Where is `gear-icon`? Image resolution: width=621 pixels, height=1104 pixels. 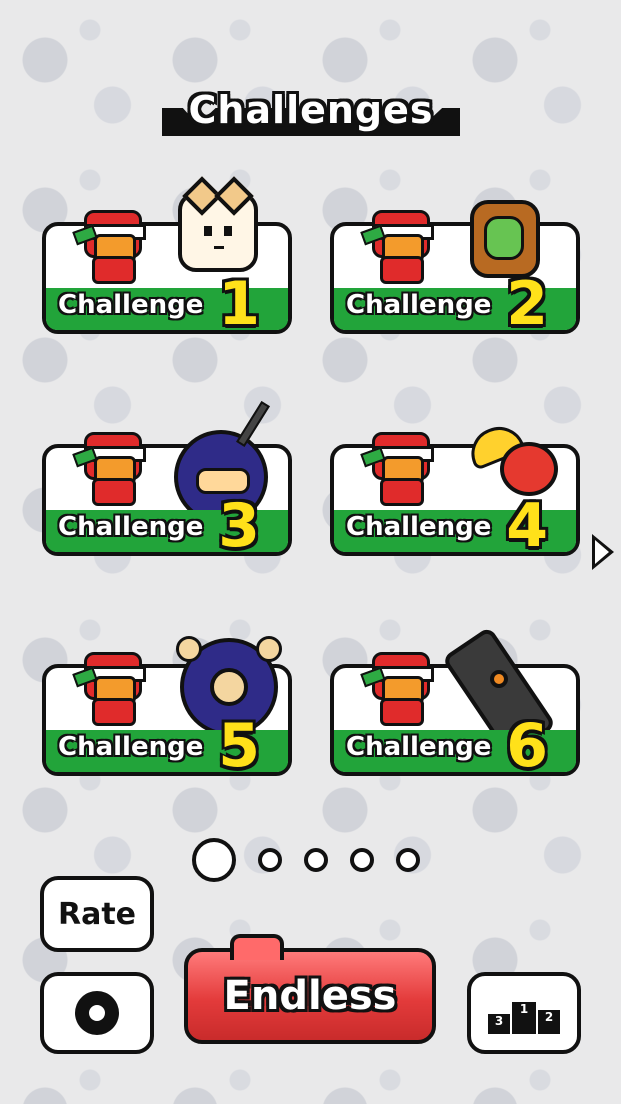
gear-icon is located at coordinates (97, 1013).